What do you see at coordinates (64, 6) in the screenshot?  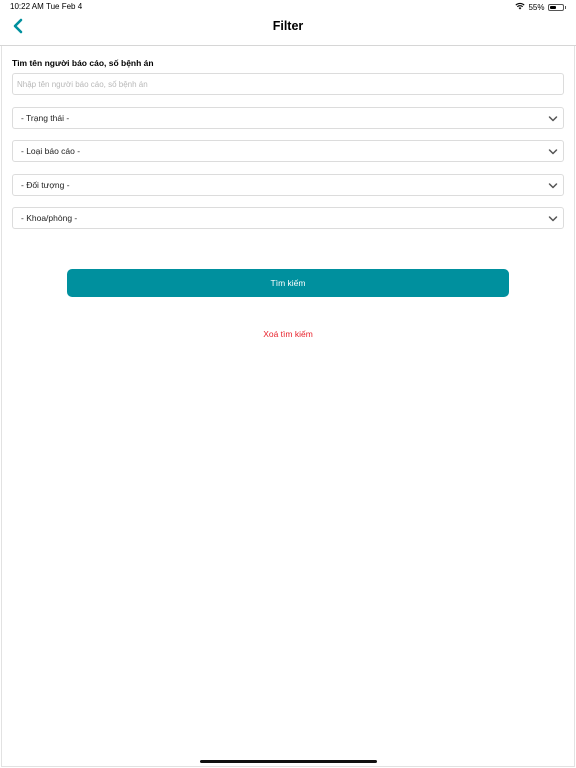 I see `status-date: Tue Feb 4` at bounding box center [64, 6].